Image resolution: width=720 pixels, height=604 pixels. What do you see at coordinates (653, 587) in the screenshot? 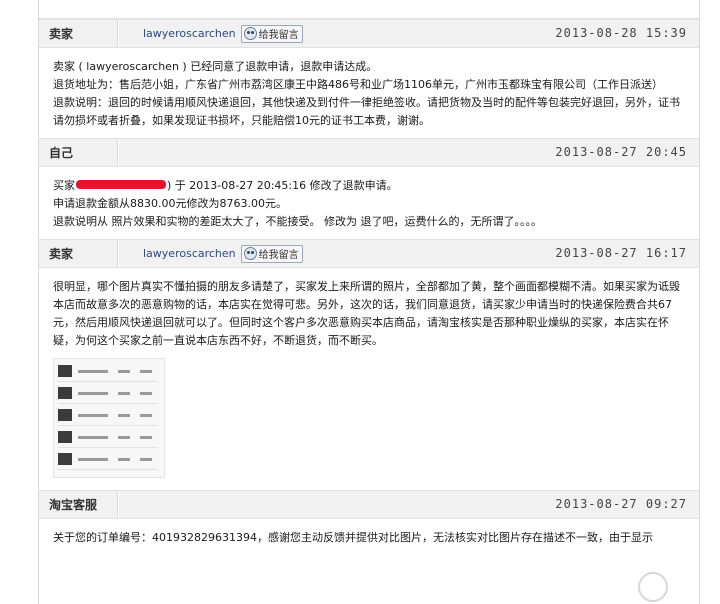
I see `watermark-seal-icon` at bounding box center [653, 587].